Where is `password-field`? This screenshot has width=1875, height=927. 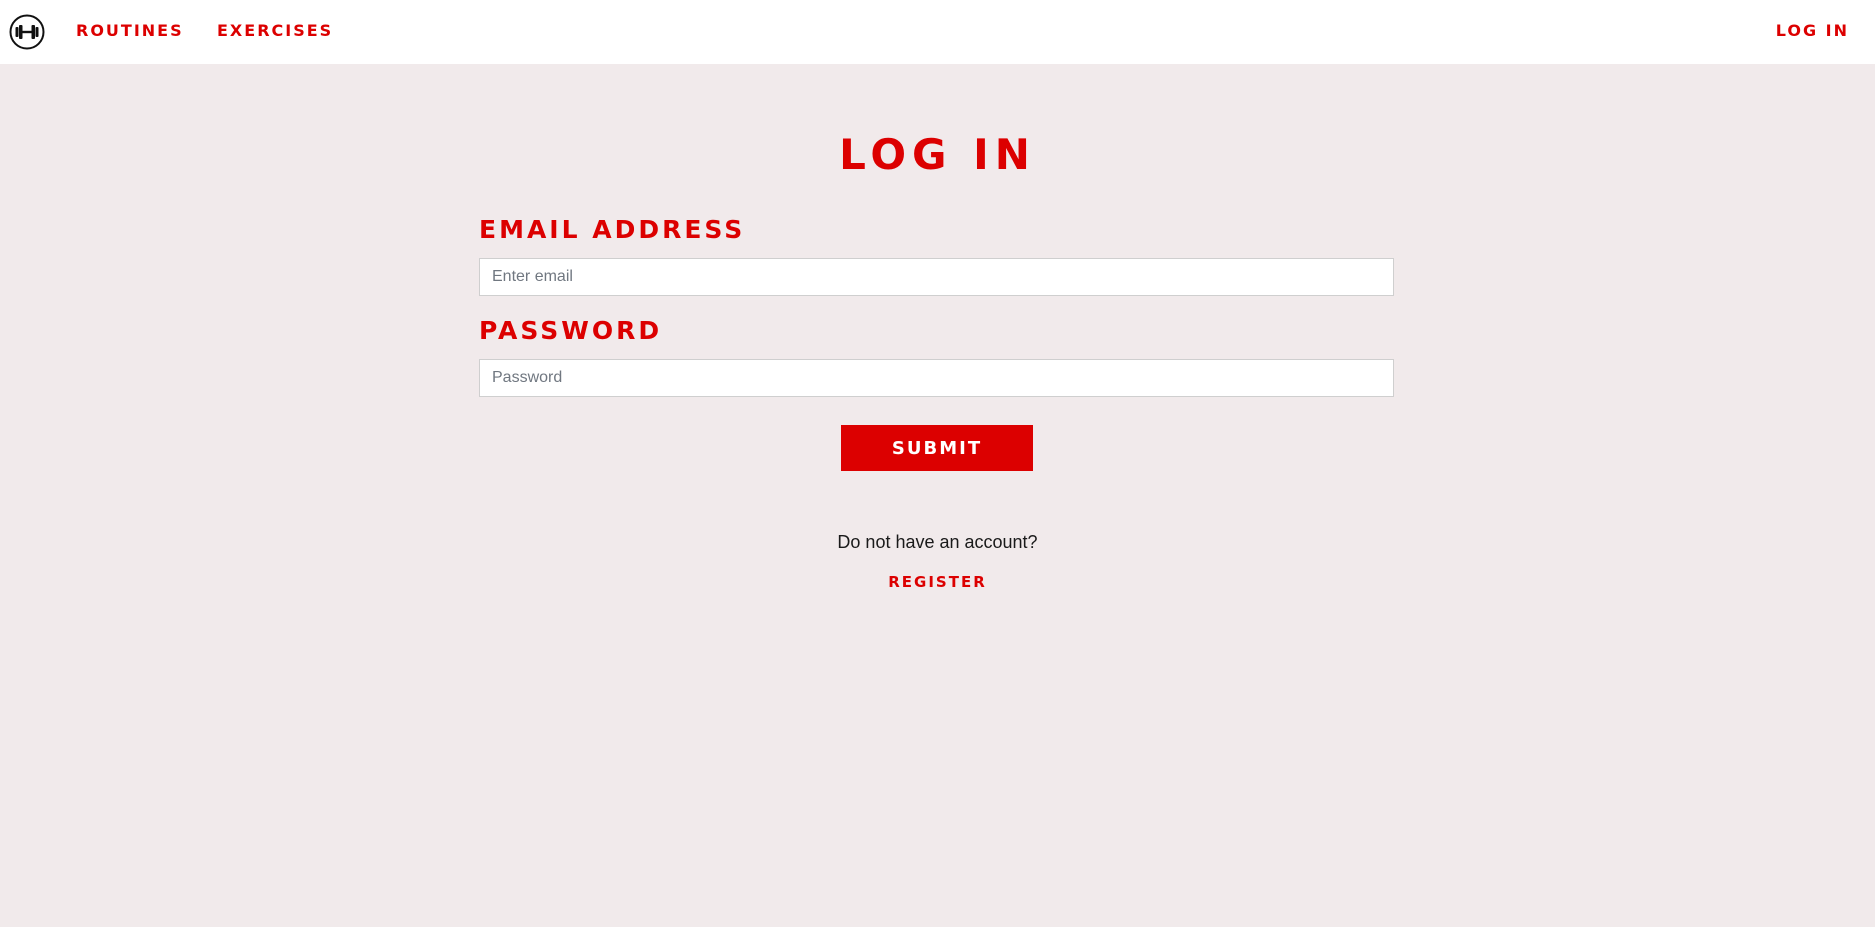
password-field is located at coordinates (936, 378).